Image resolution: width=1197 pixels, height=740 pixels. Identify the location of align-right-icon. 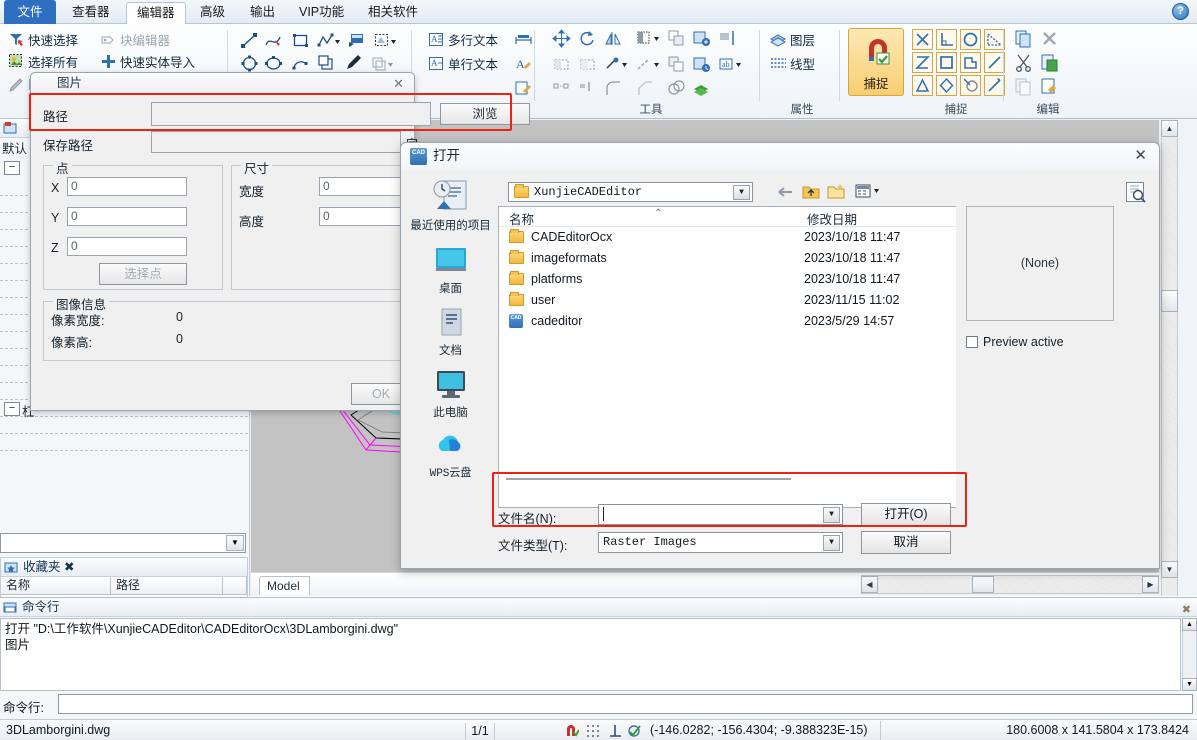
(726, 37).